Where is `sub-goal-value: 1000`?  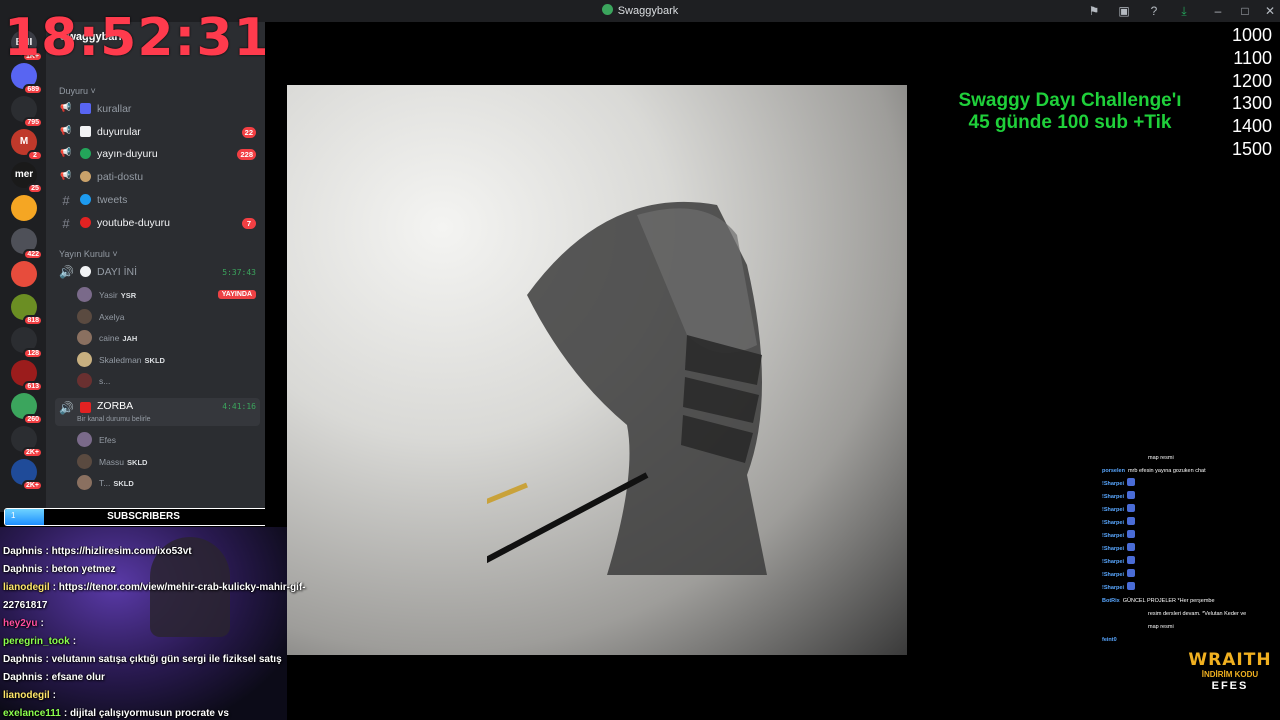 sub-goal-value: 1000 is located at coordinates (1251, 35).